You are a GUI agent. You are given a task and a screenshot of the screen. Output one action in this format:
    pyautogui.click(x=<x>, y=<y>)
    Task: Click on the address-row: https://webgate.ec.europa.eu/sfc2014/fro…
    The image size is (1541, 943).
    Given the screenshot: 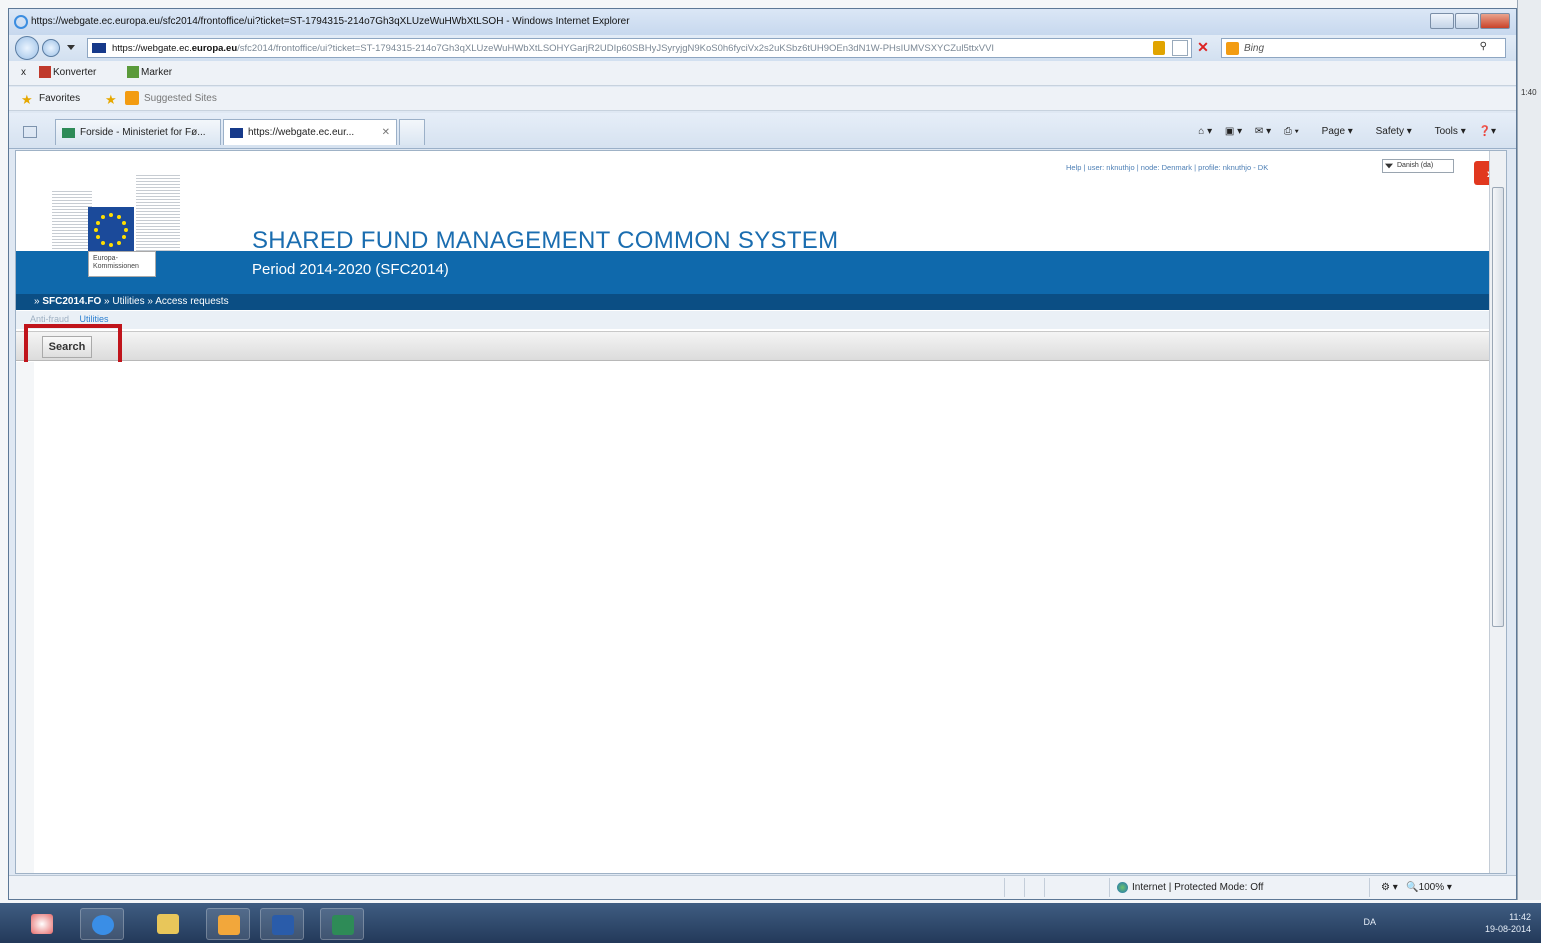 What is the action you would take?
    pyautogui.click(x=762, y=48)
    